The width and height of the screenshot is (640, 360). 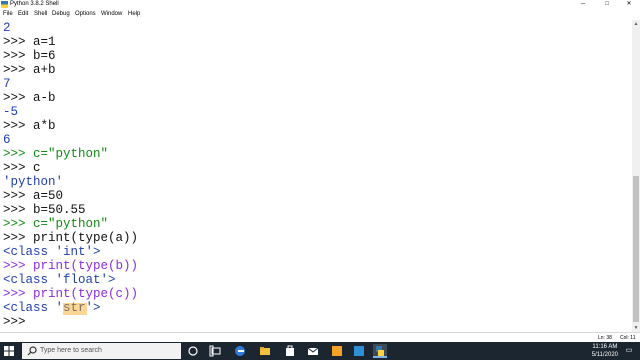 I want to click on shell-output-line: 2, so click(x=7, y=28).